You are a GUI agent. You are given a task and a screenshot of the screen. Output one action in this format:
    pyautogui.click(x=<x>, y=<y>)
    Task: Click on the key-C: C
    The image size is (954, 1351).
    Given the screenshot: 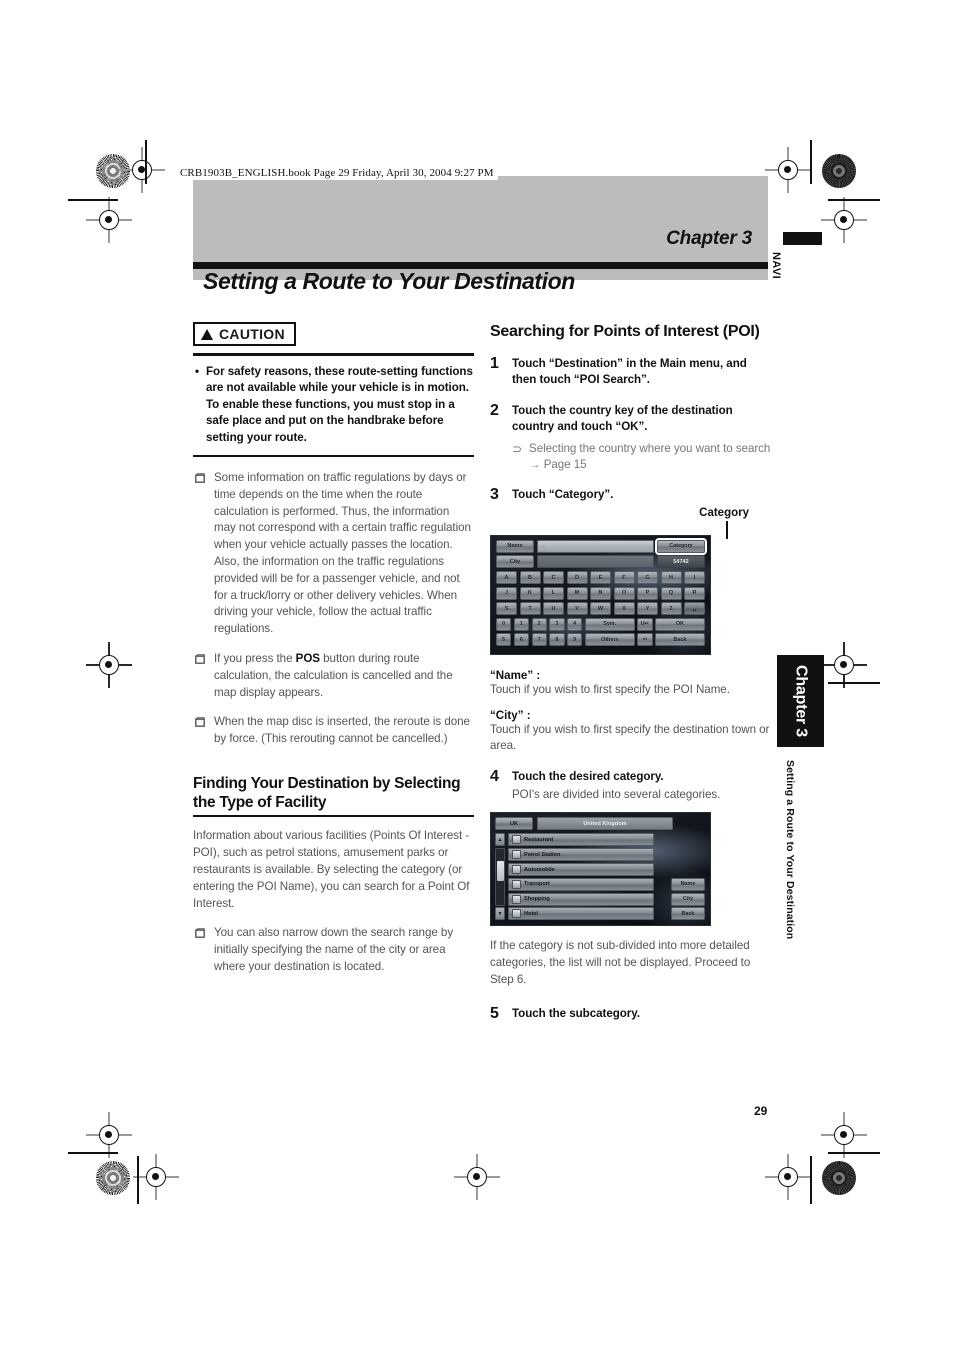 What is the action you would take?
    pyautogui.click(x=553, y=578)
    